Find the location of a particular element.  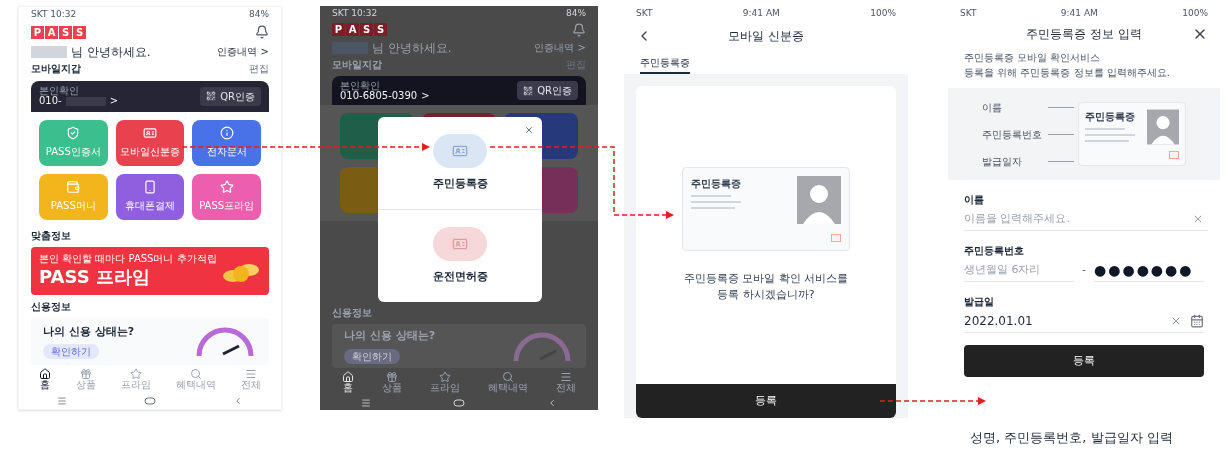

battery-level: 84% is located at coordinates (259, 14).